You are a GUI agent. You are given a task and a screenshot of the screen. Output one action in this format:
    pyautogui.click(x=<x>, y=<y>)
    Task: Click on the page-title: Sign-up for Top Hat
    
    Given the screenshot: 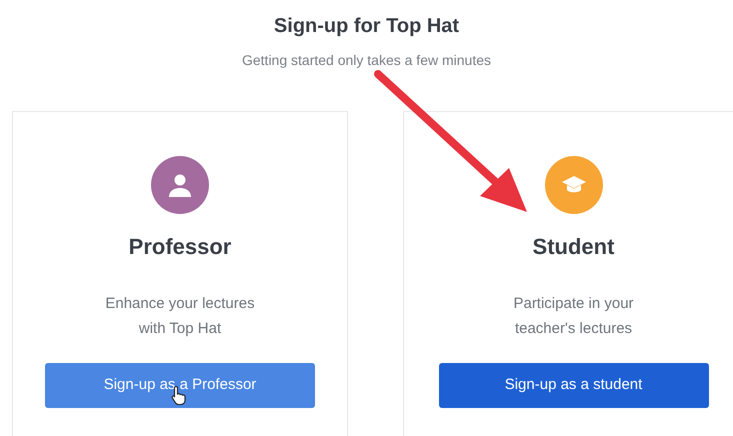 What is the action you would take?
    pyautogui.click(x=366, y=26)
    